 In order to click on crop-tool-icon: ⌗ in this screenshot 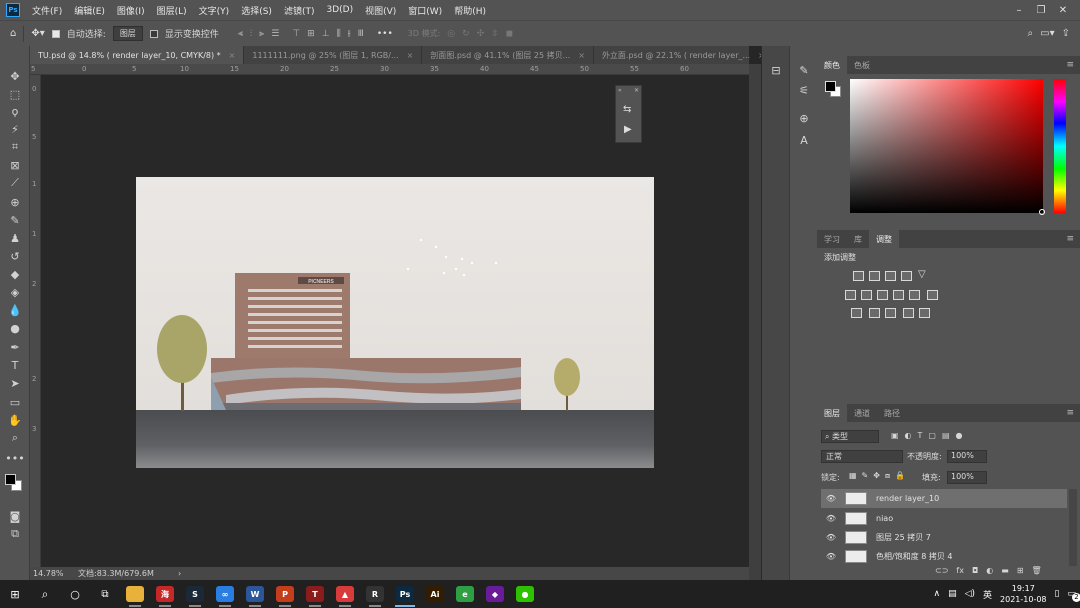, I will do `click(15, 147)`.